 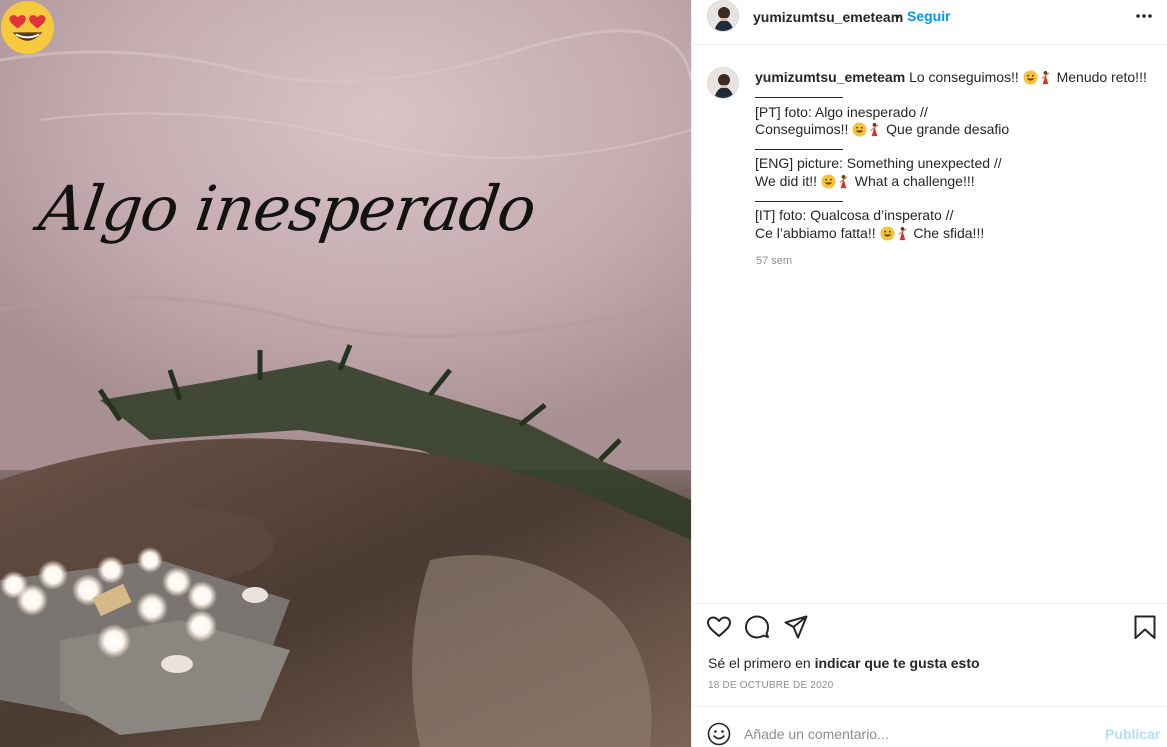 What do you see at coordinates (1132, 734) in the screenshot?
I see `publish-button: Publicar` at bounding box center [1132, 734].